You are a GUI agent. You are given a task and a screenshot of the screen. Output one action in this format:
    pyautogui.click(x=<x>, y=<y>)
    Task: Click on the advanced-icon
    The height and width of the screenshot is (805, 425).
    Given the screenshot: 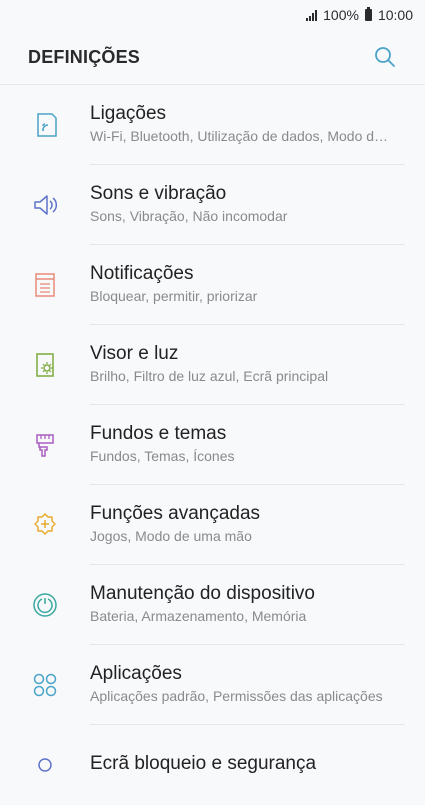 What is the action you would take?
    pyautogui.click(x=45, y=524)
    